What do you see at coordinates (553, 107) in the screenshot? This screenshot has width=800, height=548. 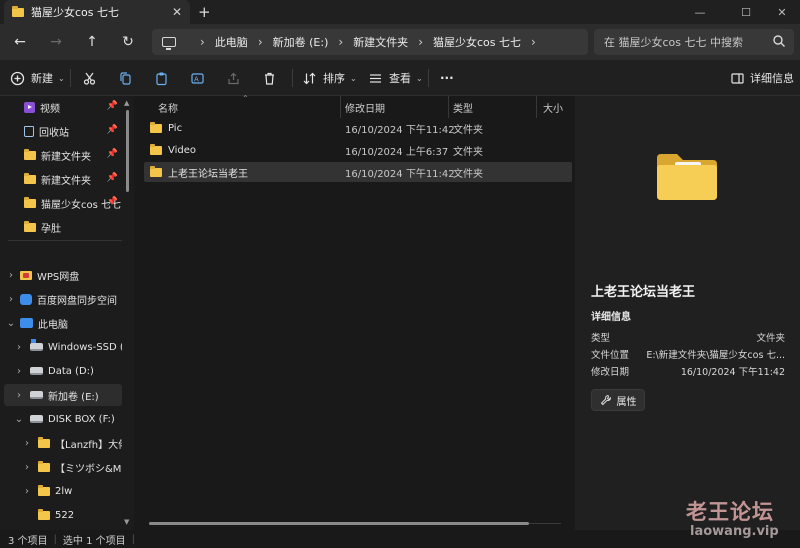 I see `column-header-size: 大小` at bounding box center [553, 107].